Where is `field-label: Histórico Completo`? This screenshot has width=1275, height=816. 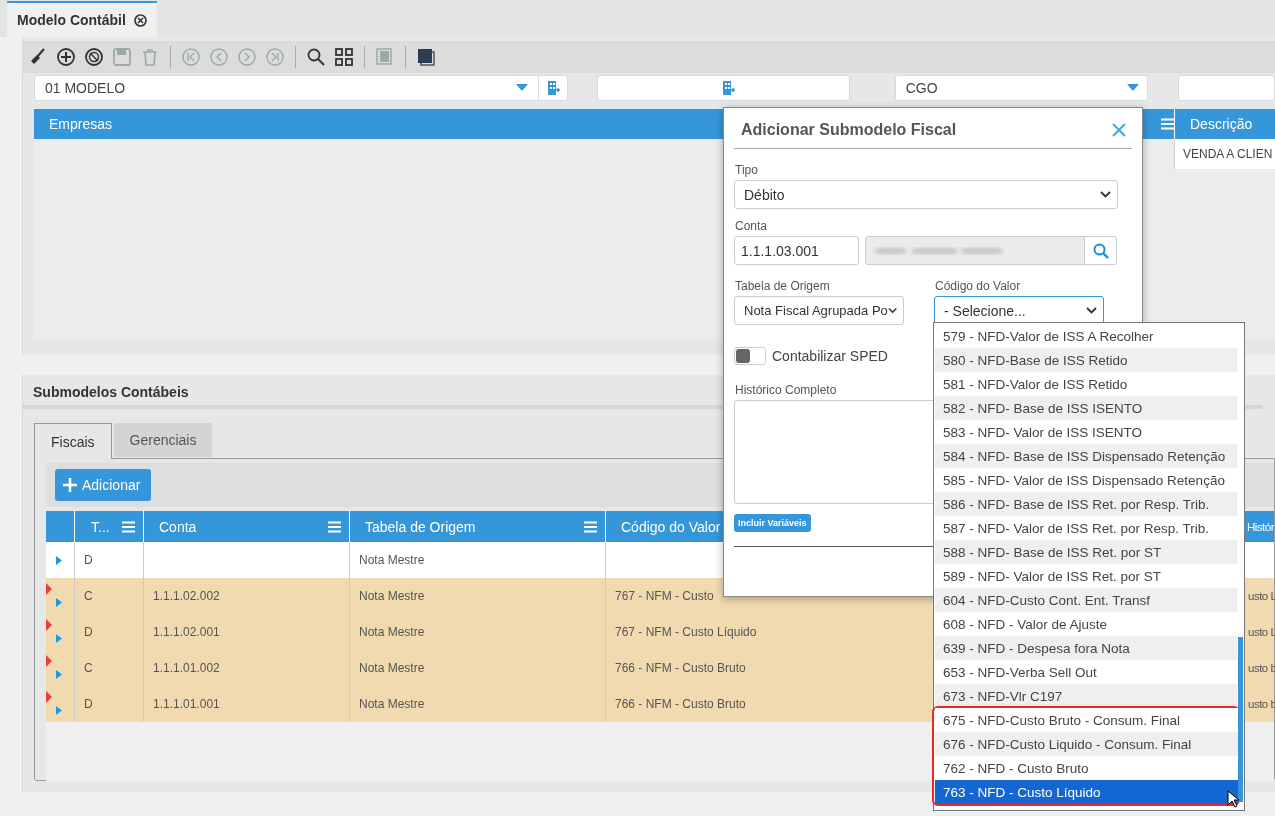
field-label: Histórico Completo is located at coordinates (786, 390).